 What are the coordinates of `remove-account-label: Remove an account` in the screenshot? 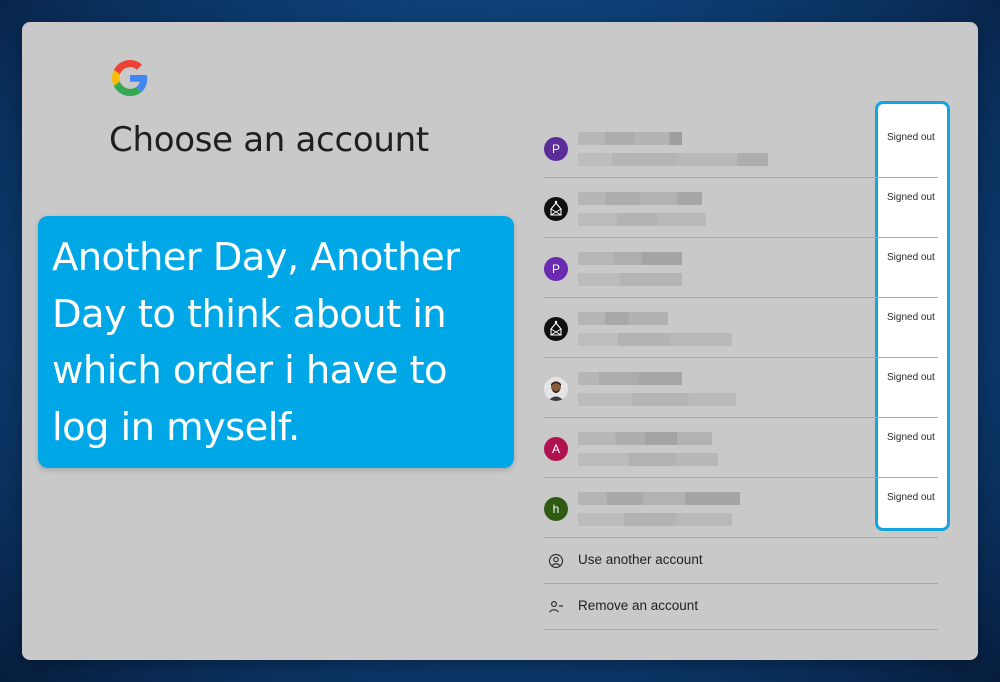 It's located at (638, 605).